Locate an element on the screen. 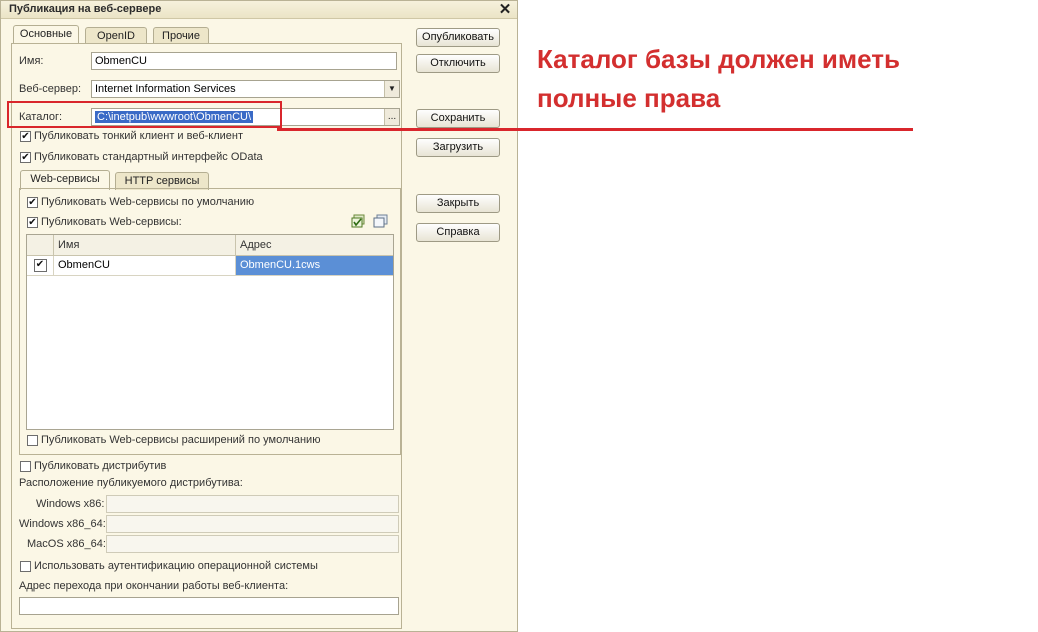 This screenshot has height=632, width=1038. annotation-text: Каталог базы должен иметь полные права is located at coordinates (767, 79).